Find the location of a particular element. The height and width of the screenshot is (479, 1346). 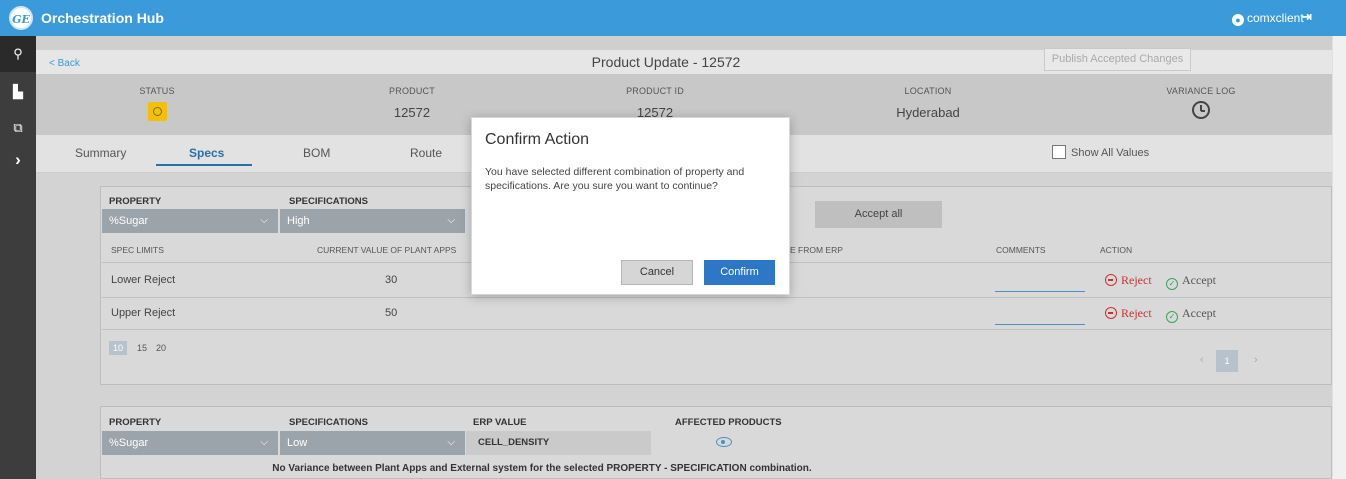

next-page-icon: › is located at coordinates (1256, 360).